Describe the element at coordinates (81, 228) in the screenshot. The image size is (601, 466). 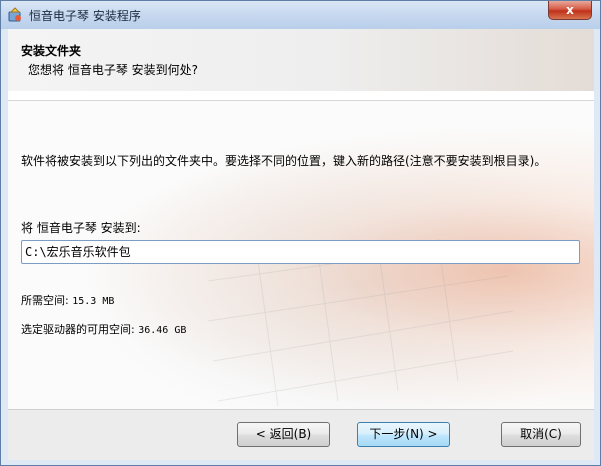
I see `install-location-label: 将 恒音电子琴 安装到:` at that location.